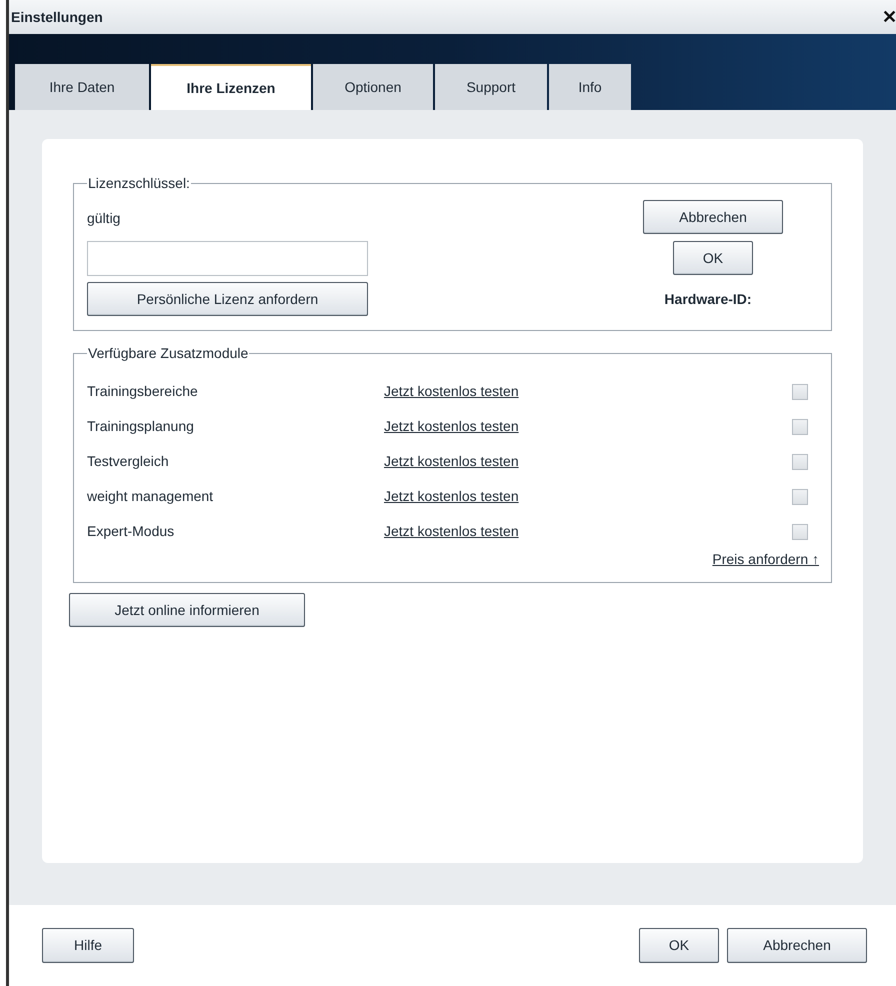 The height and width of the screenshot is (986, 896). What do you see at coordinates (143, 391) in the screenshot?
I see `module-name: Trainingsbereiche` at bounding box center [143, 391].